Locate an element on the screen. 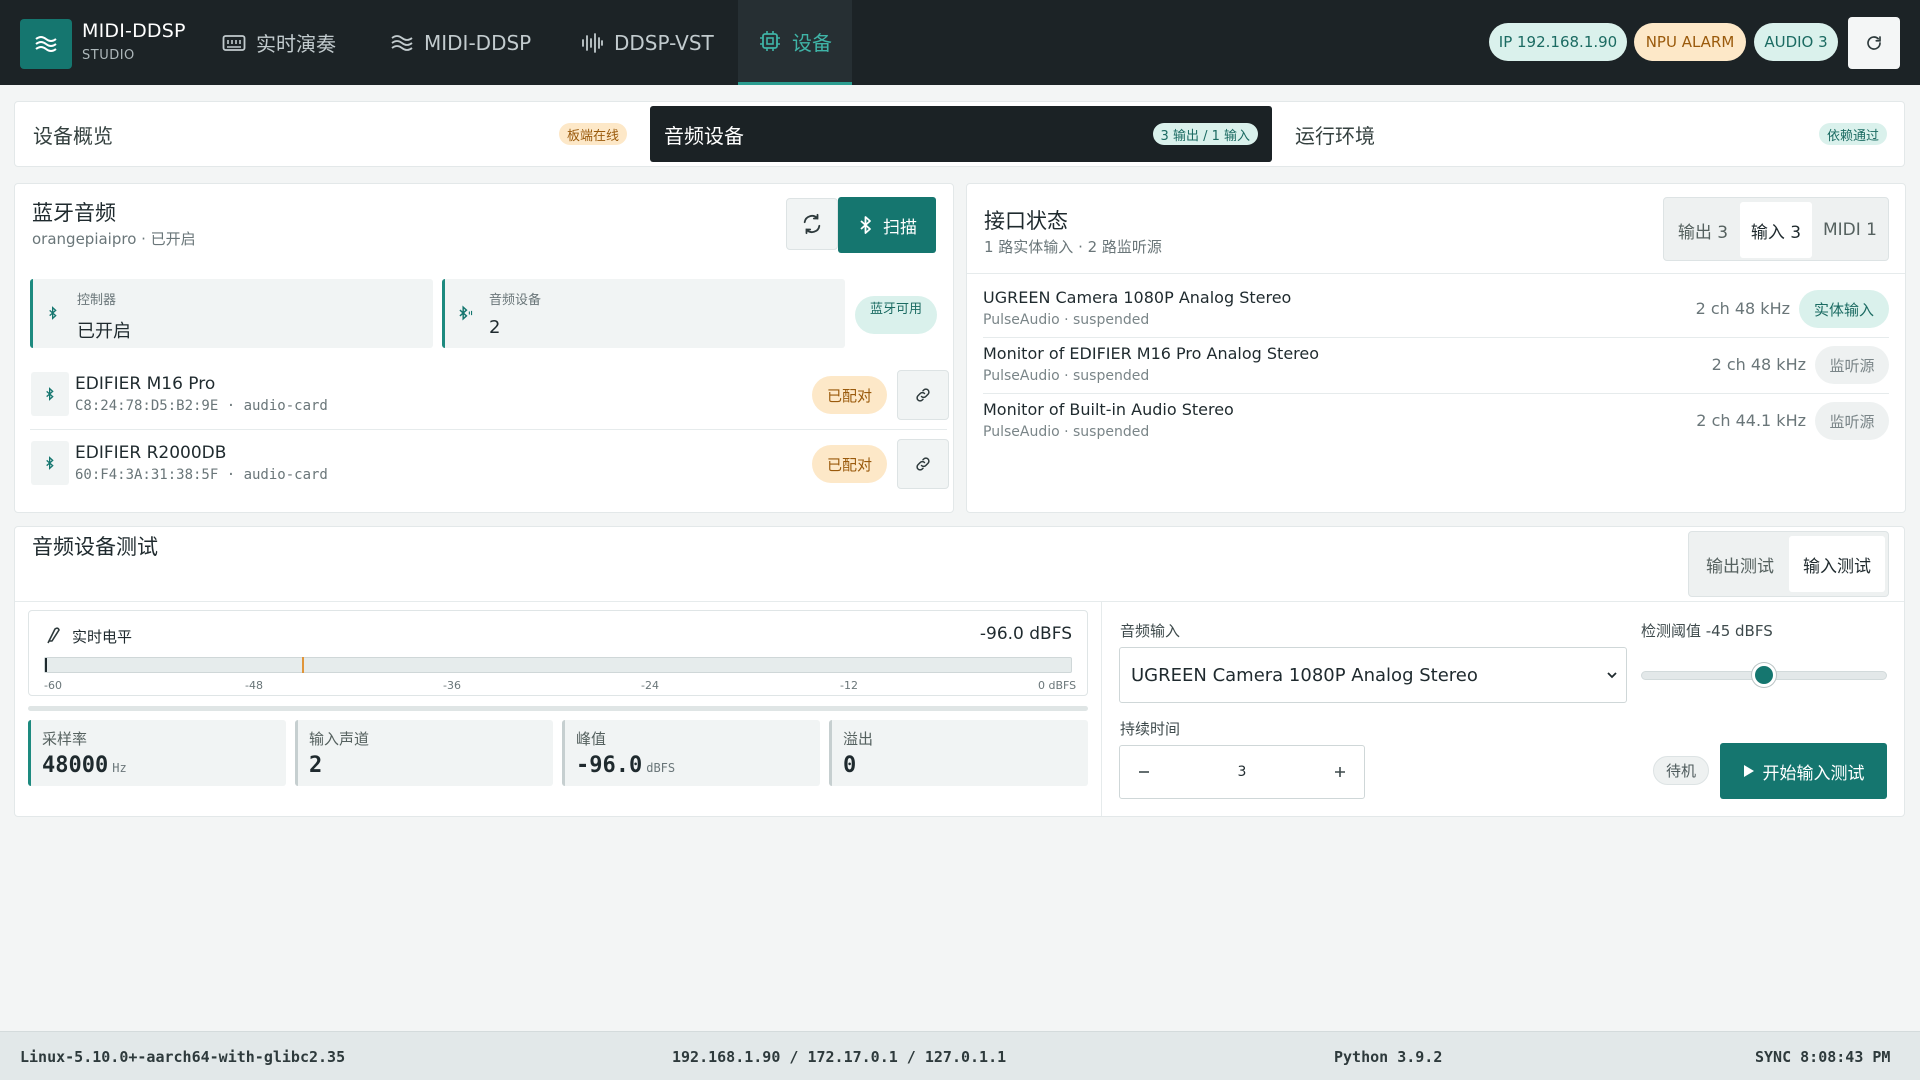 Image resolution: width=1920 pixels, height=1080 pixels. duration-label: 持续时间 is located at coordinates (1150, 729).